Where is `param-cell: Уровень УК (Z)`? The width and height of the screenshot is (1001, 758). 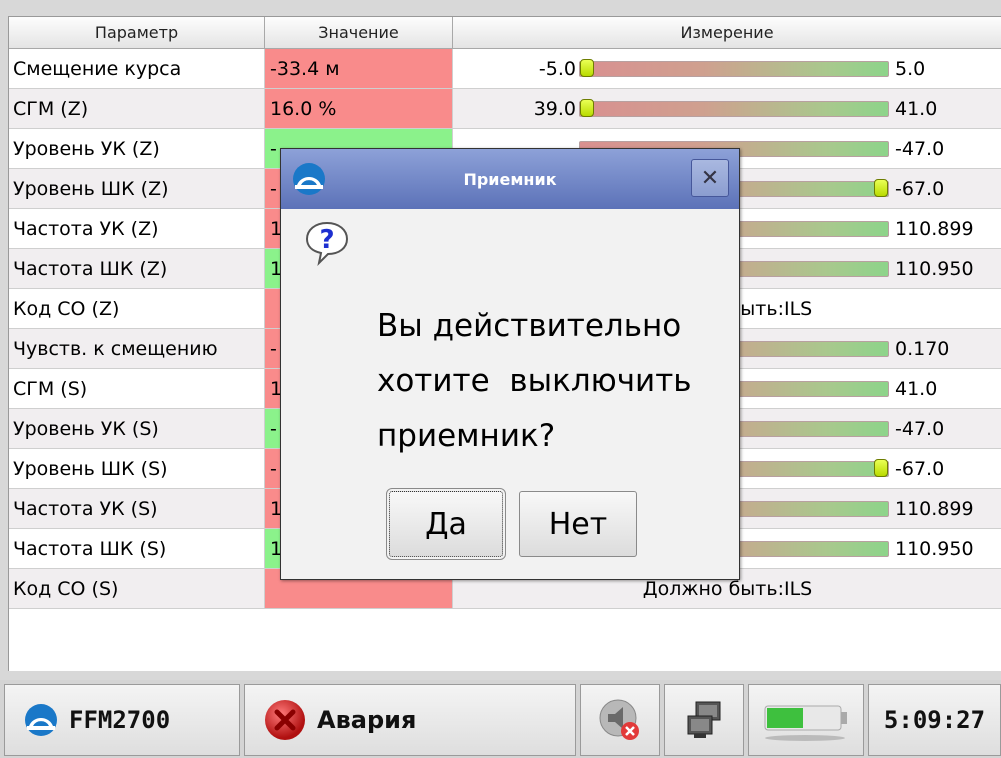 param-cell: Уровень УК (Z) is located at coordinates (137, 148).